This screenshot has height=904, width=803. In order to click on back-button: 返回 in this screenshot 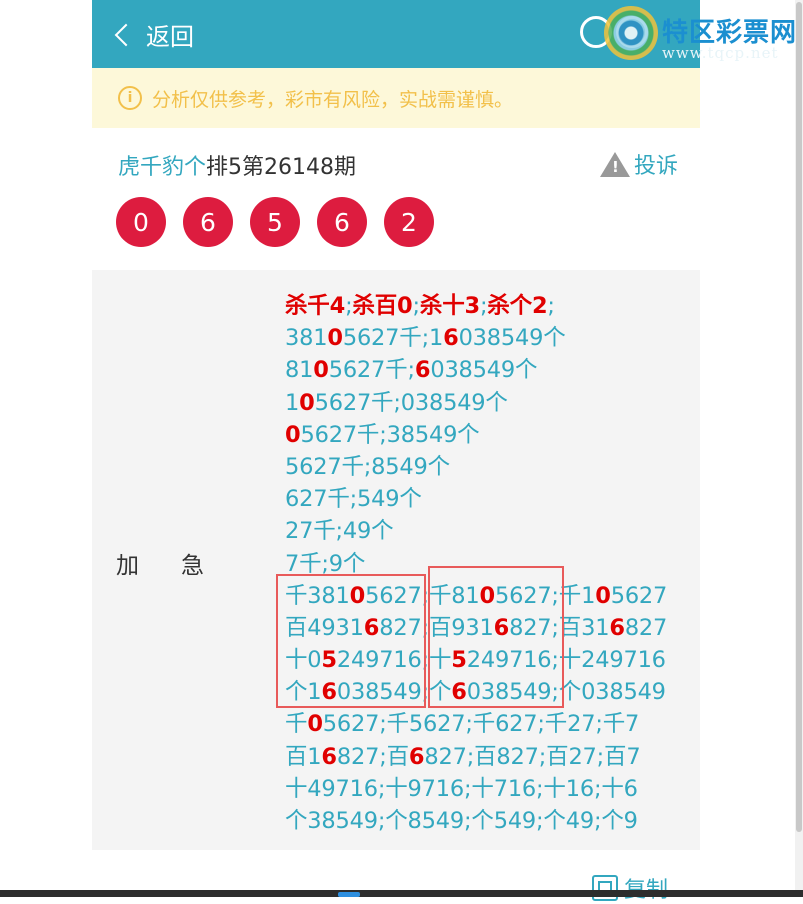, I will do `click(154, 34)`.